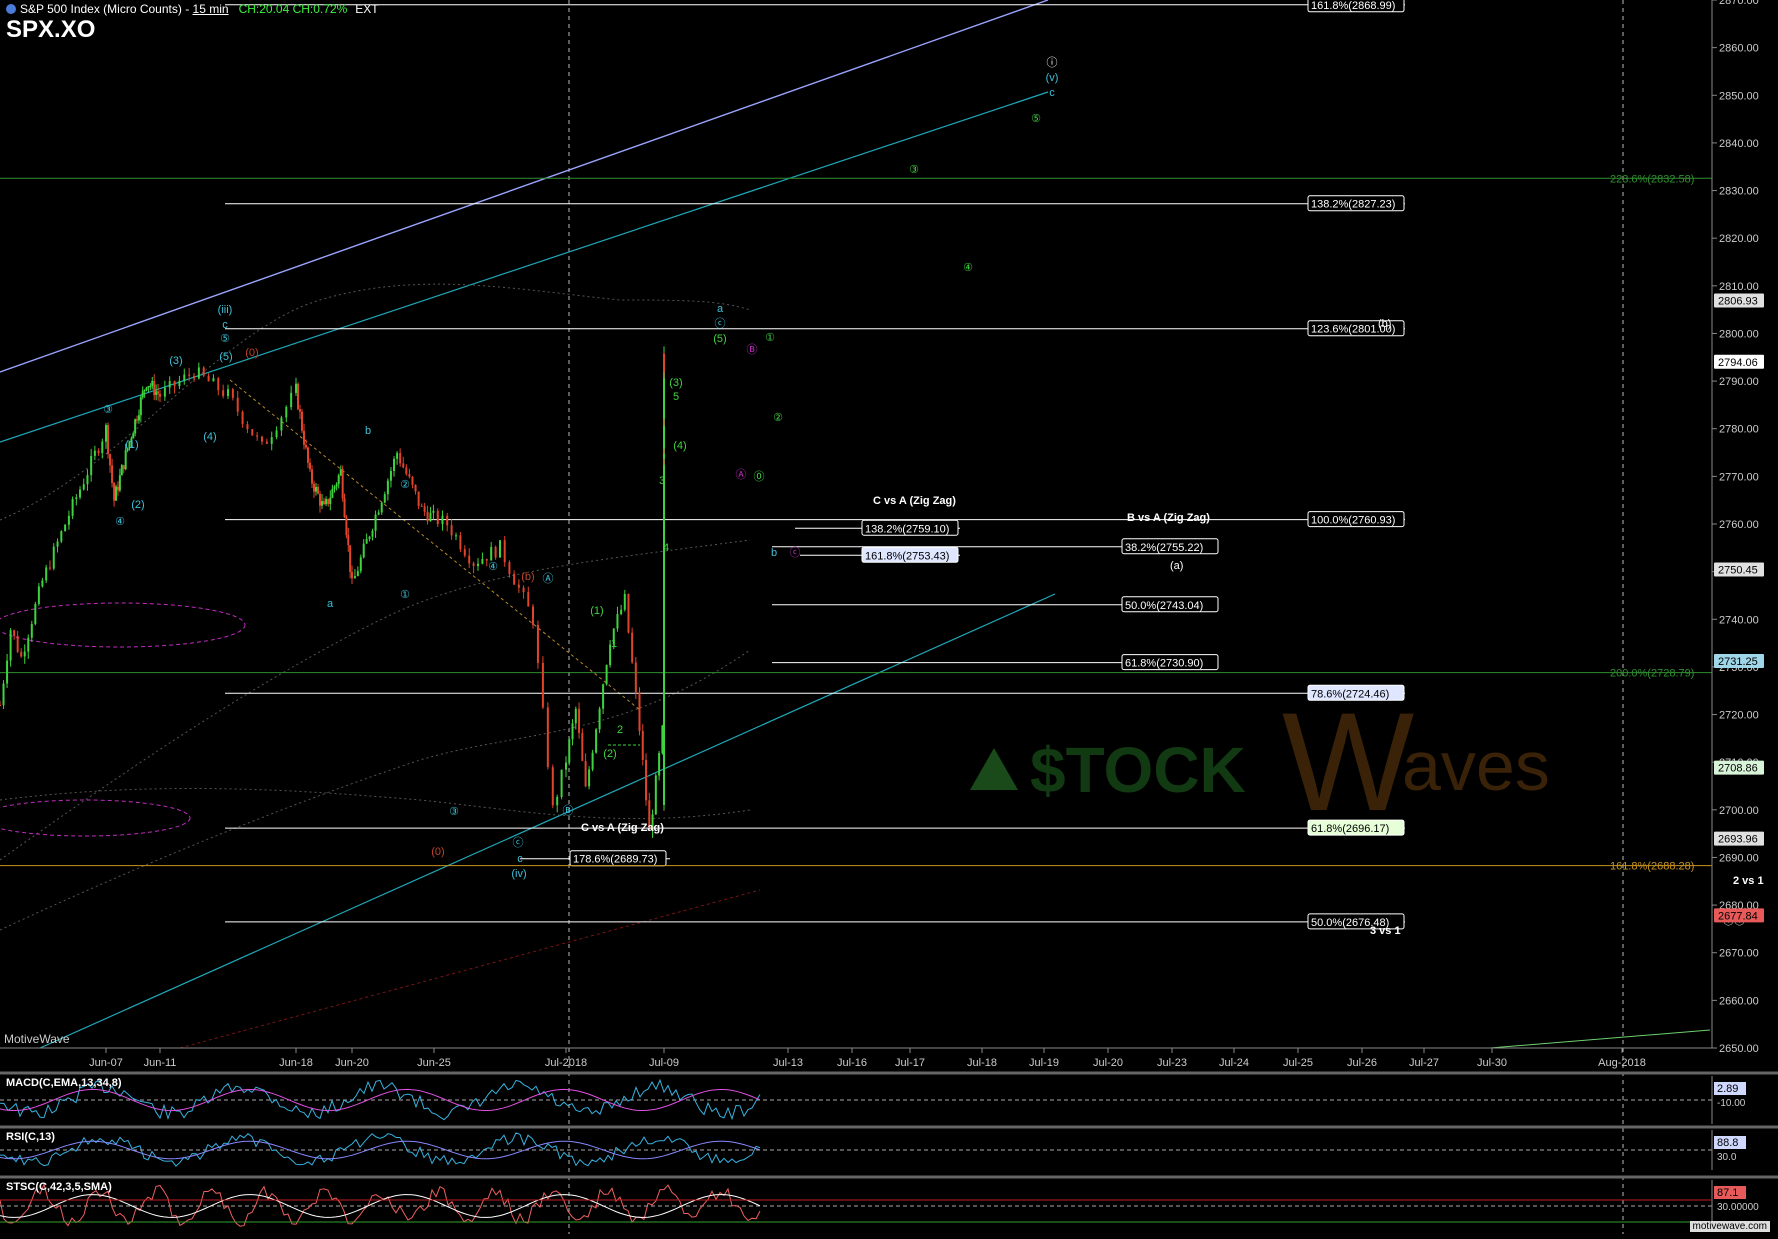  What do you see at coordinates (1298, 1063) in the screenshot?
I see `date-axis-label: Jul-25` at bounding box center [1298, 1063].